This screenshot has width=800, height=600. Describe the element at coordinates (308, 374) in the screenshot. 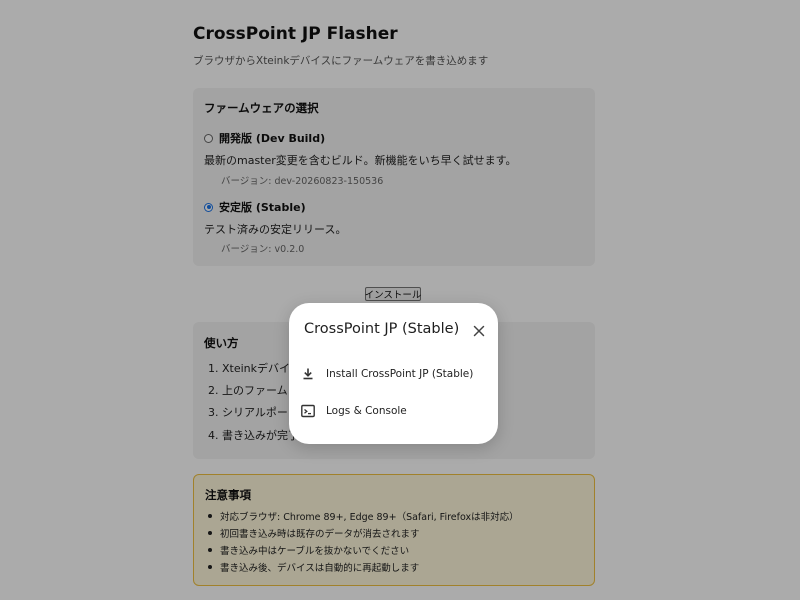

I see `download-icon` at that location.